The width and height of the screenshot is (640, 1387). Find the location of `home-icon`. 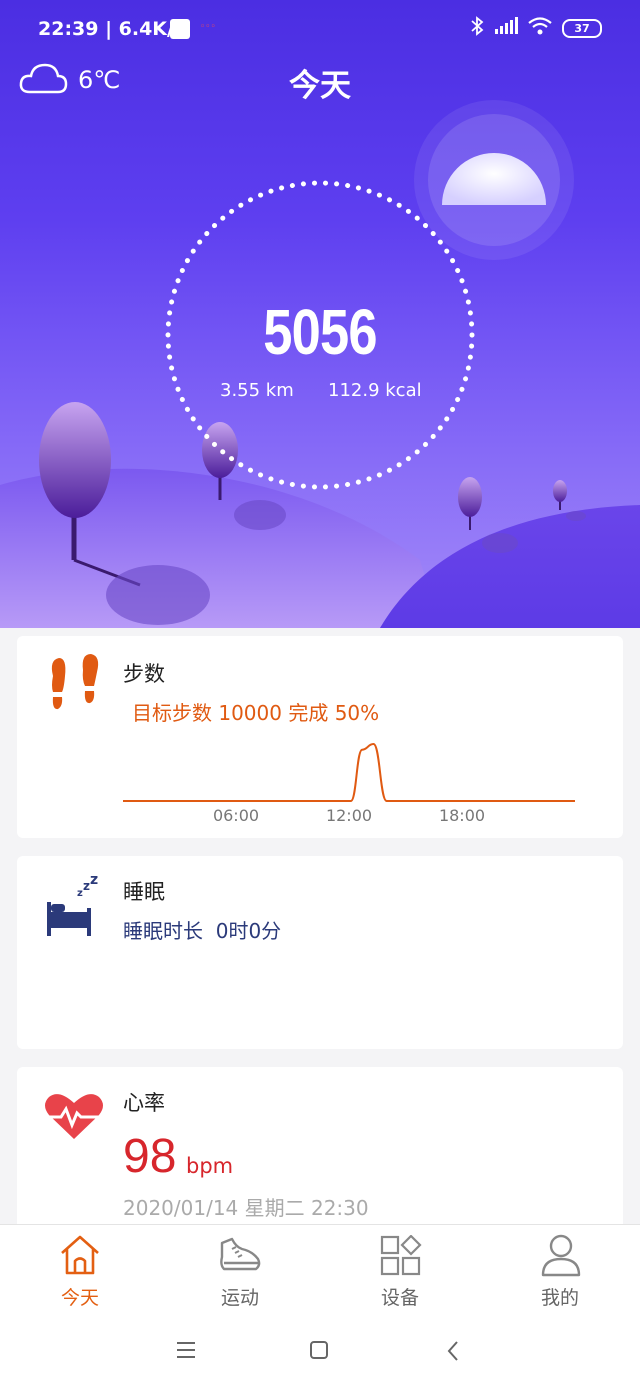

home-icon is located at coordinates (80, 1257).